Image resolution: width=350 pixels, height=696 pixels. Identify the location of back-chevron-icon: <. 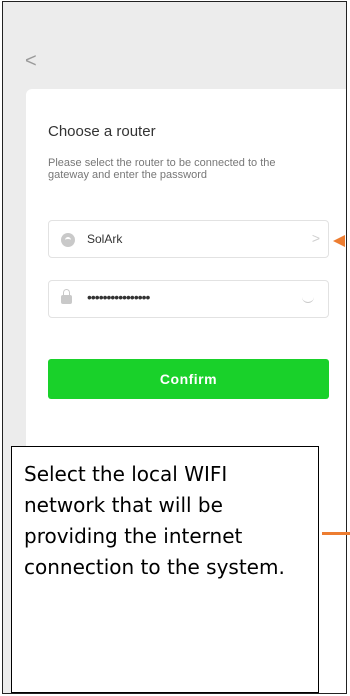
(32, 61).